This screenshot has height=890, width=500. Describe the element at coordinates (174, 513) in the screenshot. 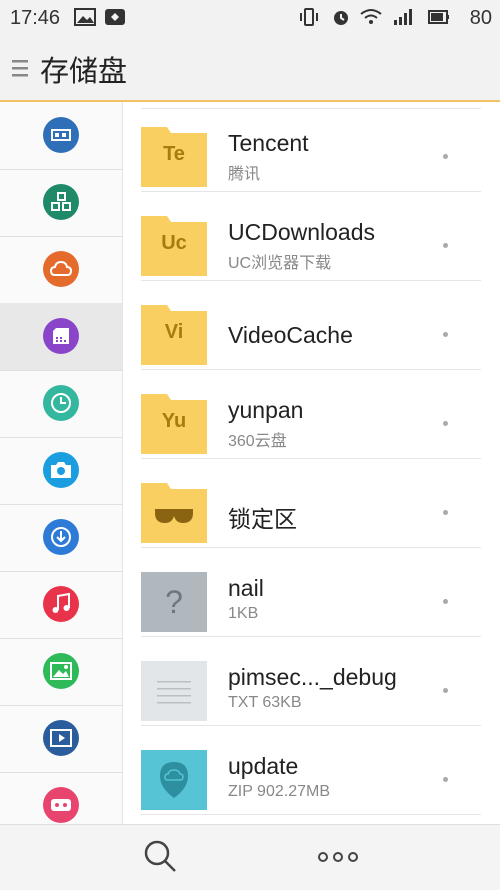

I see `locked-folder-icon` at that location.